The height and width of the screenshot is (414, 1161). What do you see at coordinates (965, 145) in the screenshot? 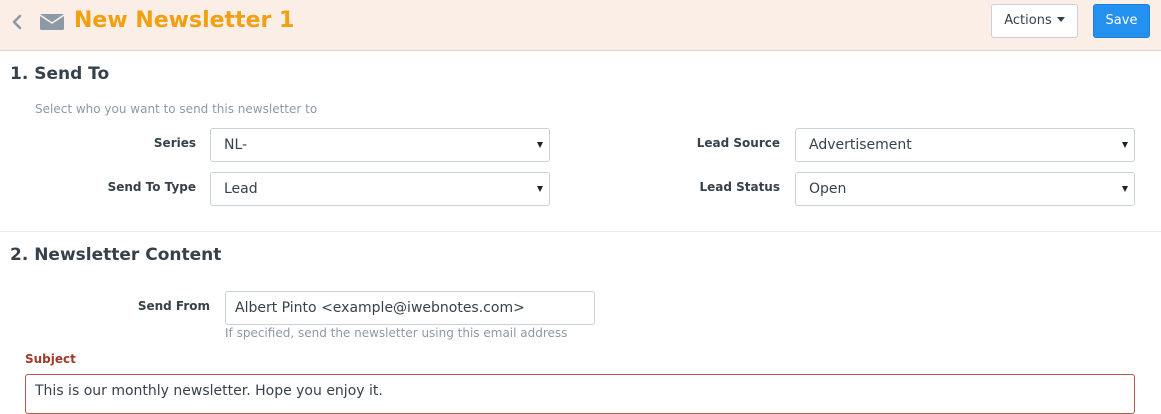
I see `lead-source-select: Advertisement` at bounding box center [965, 145].